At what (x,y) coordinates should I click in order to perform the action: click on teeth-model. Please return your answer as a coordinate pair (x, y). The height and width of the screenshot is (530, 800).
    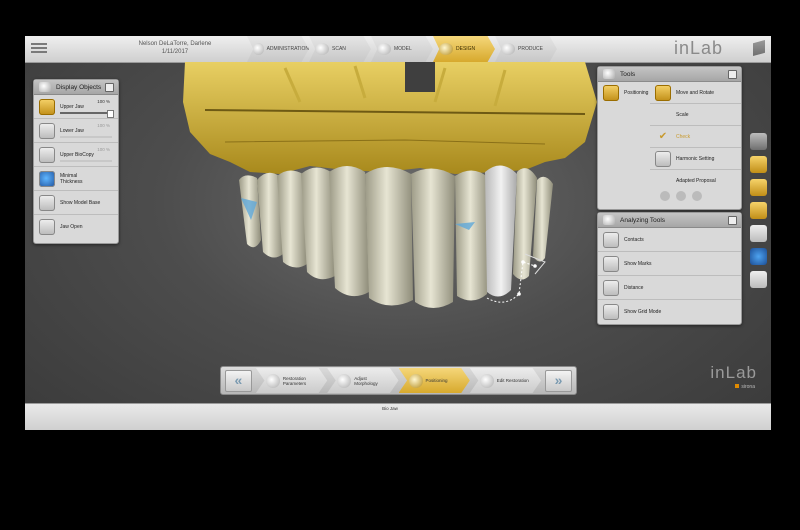
    Looking at the image, I should click on (396, 236).